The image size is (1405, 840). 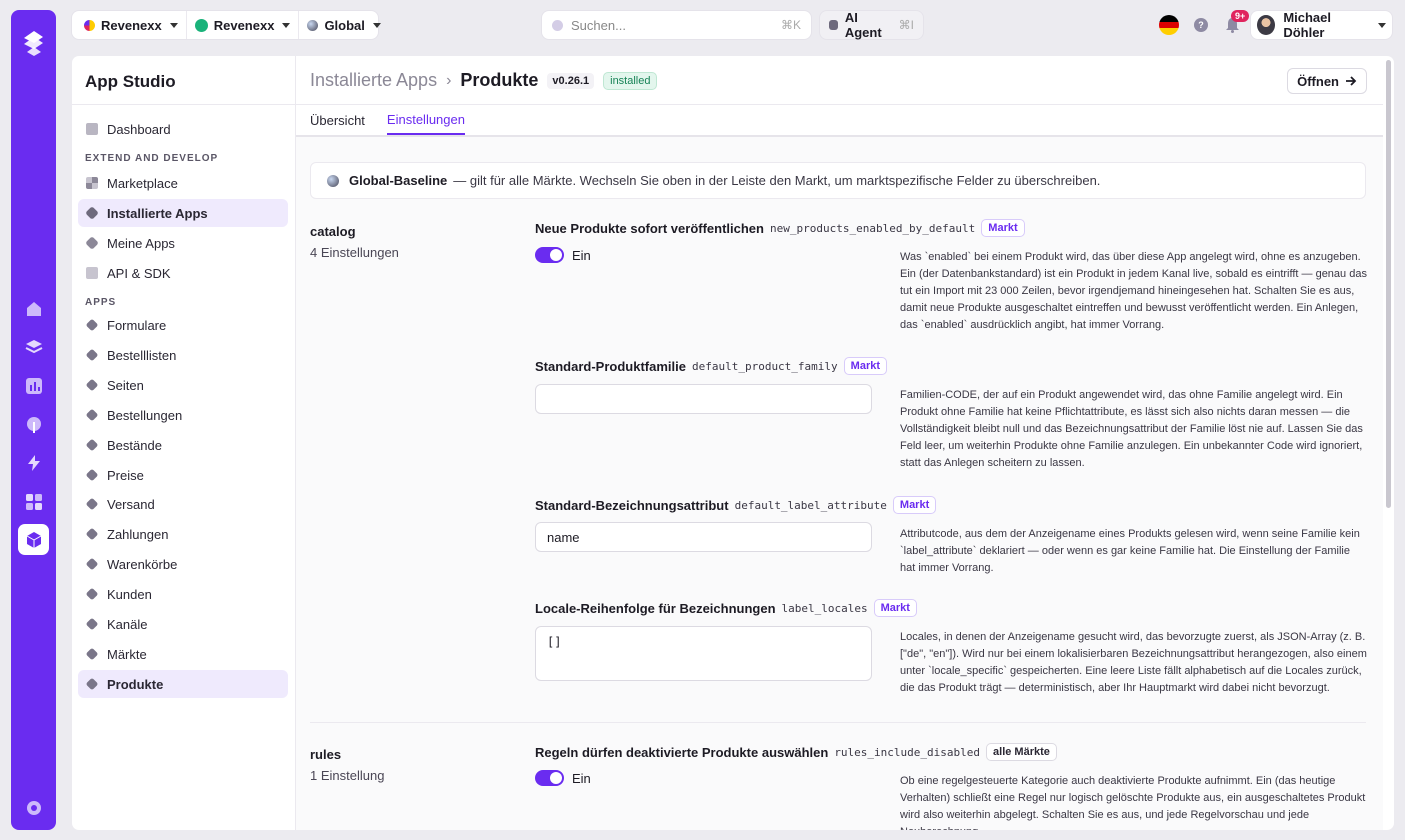 What do you see at coordinates (326, 754) in the screenshot?
I see `group-title-rules: rules` at bounding box center [326, 754].